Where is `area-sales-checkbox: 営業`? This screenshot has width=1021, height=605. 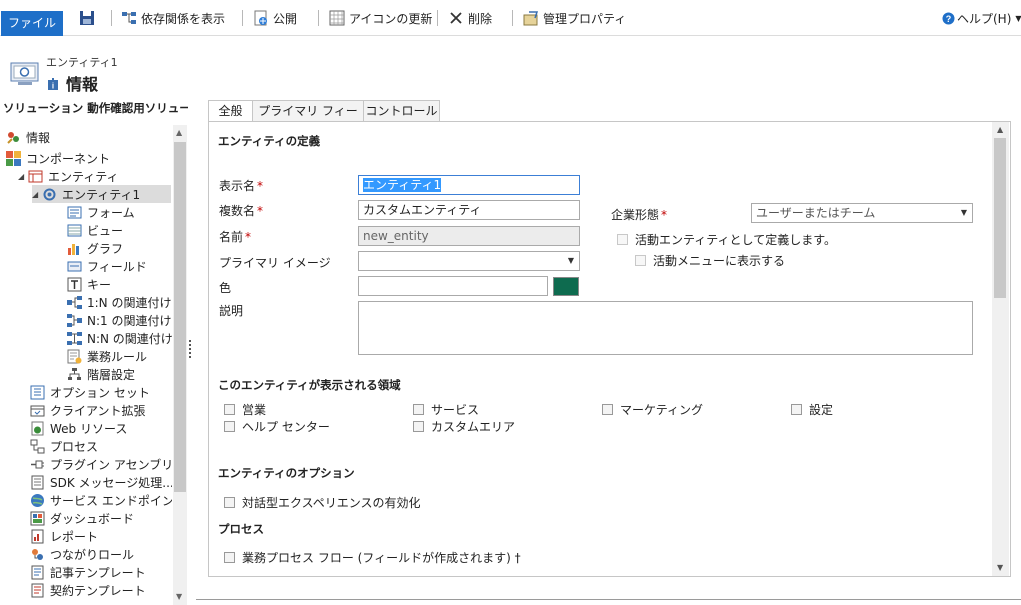
area-sales-checkbox: 営業 is located at coordinates (245, 409).